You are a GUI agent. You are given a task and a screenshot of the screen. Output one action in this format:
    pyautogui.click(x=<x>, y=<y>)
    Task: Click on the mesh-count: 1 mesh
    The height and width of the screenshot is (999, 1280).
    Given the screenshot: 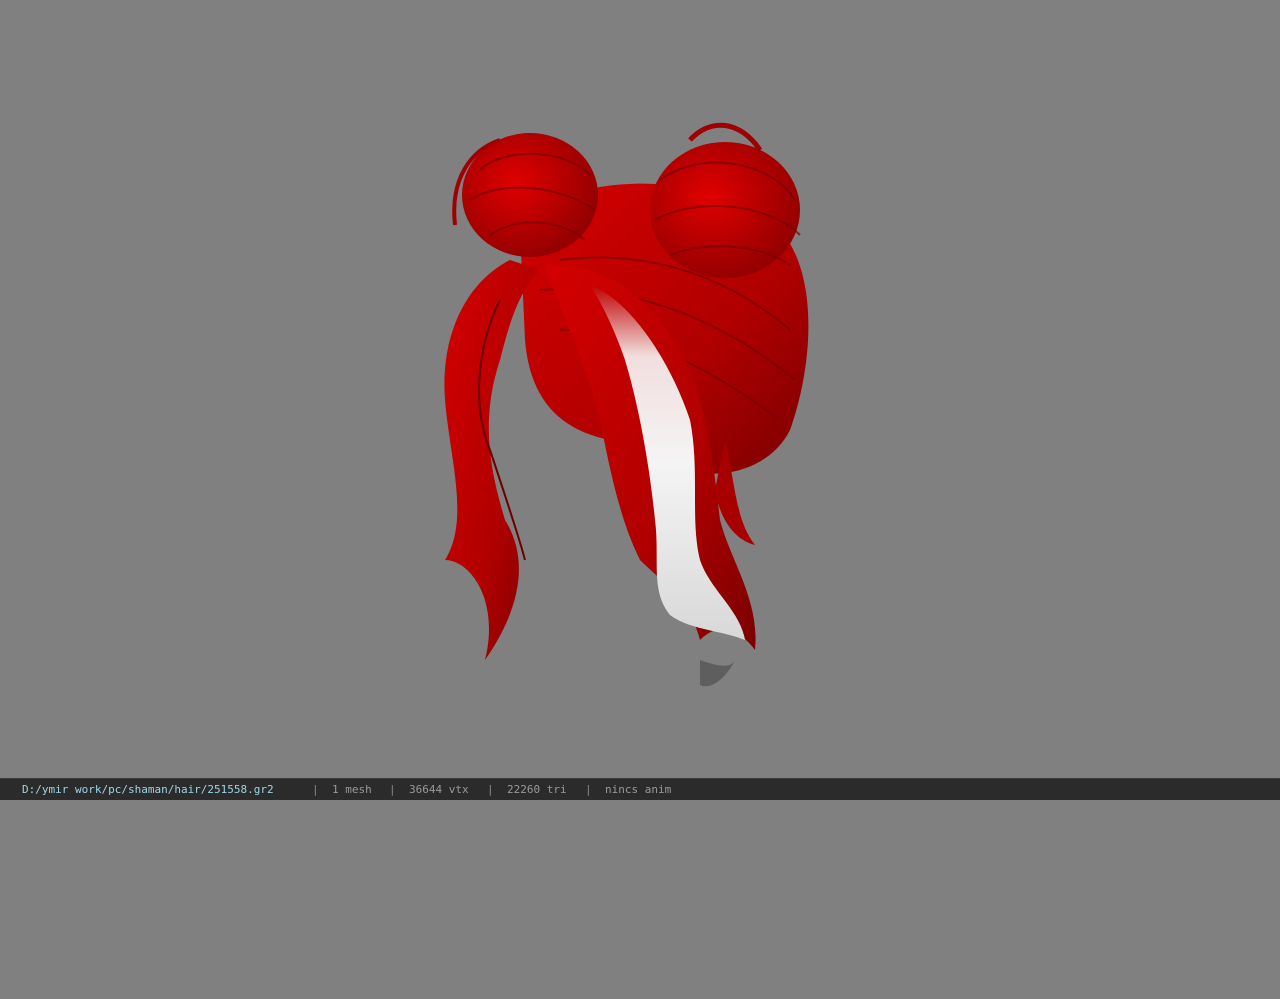 What is the action you would take?
    pyautogui.click(x=352, y=789)
    